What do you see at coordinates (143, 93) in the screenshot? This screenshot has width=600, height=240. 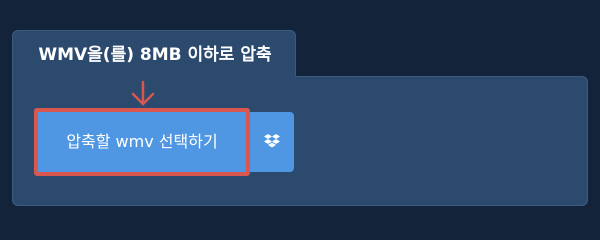 I see `down-arrow-icon` at bounding box center [143, 93].